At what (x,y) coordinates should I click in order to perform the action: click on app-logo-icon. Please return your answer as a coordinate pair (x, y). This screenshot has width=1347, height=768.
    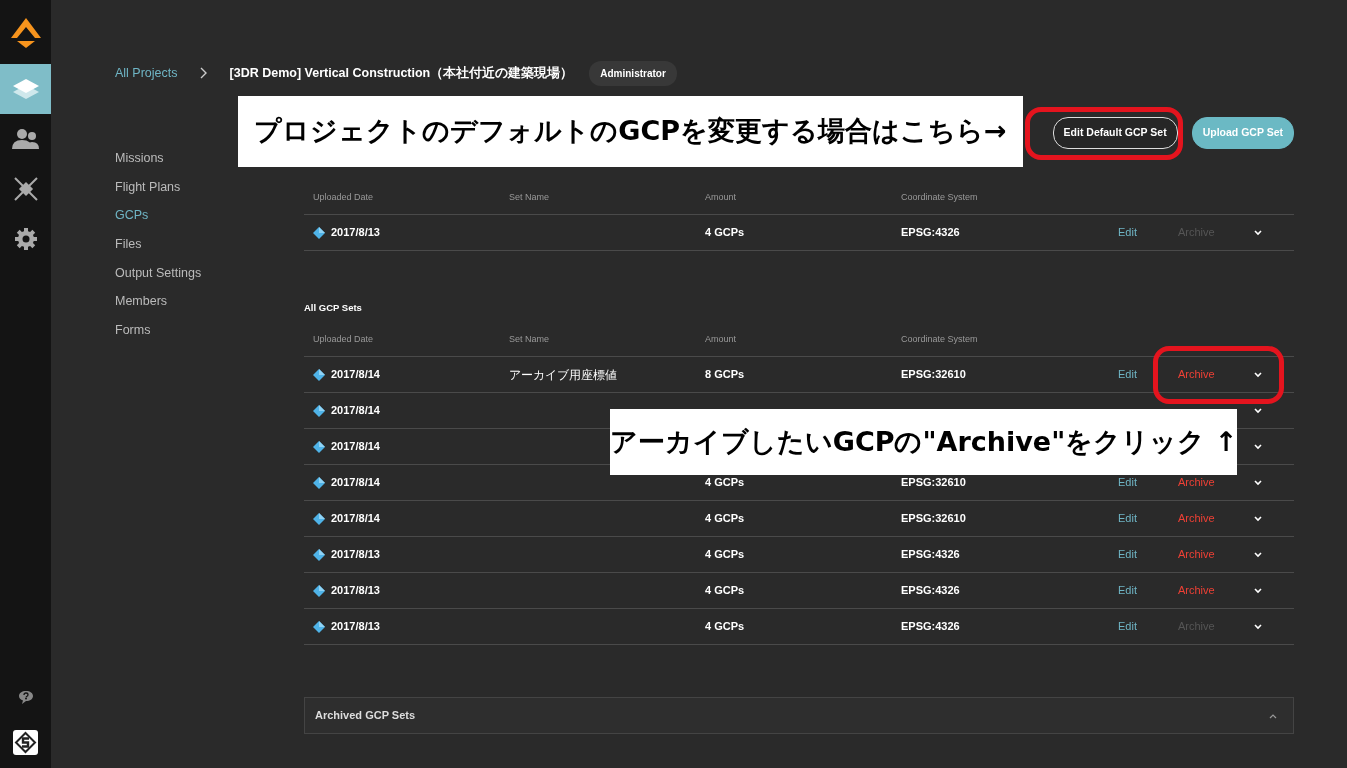
    Looking at the image, I should click on (25, 742).